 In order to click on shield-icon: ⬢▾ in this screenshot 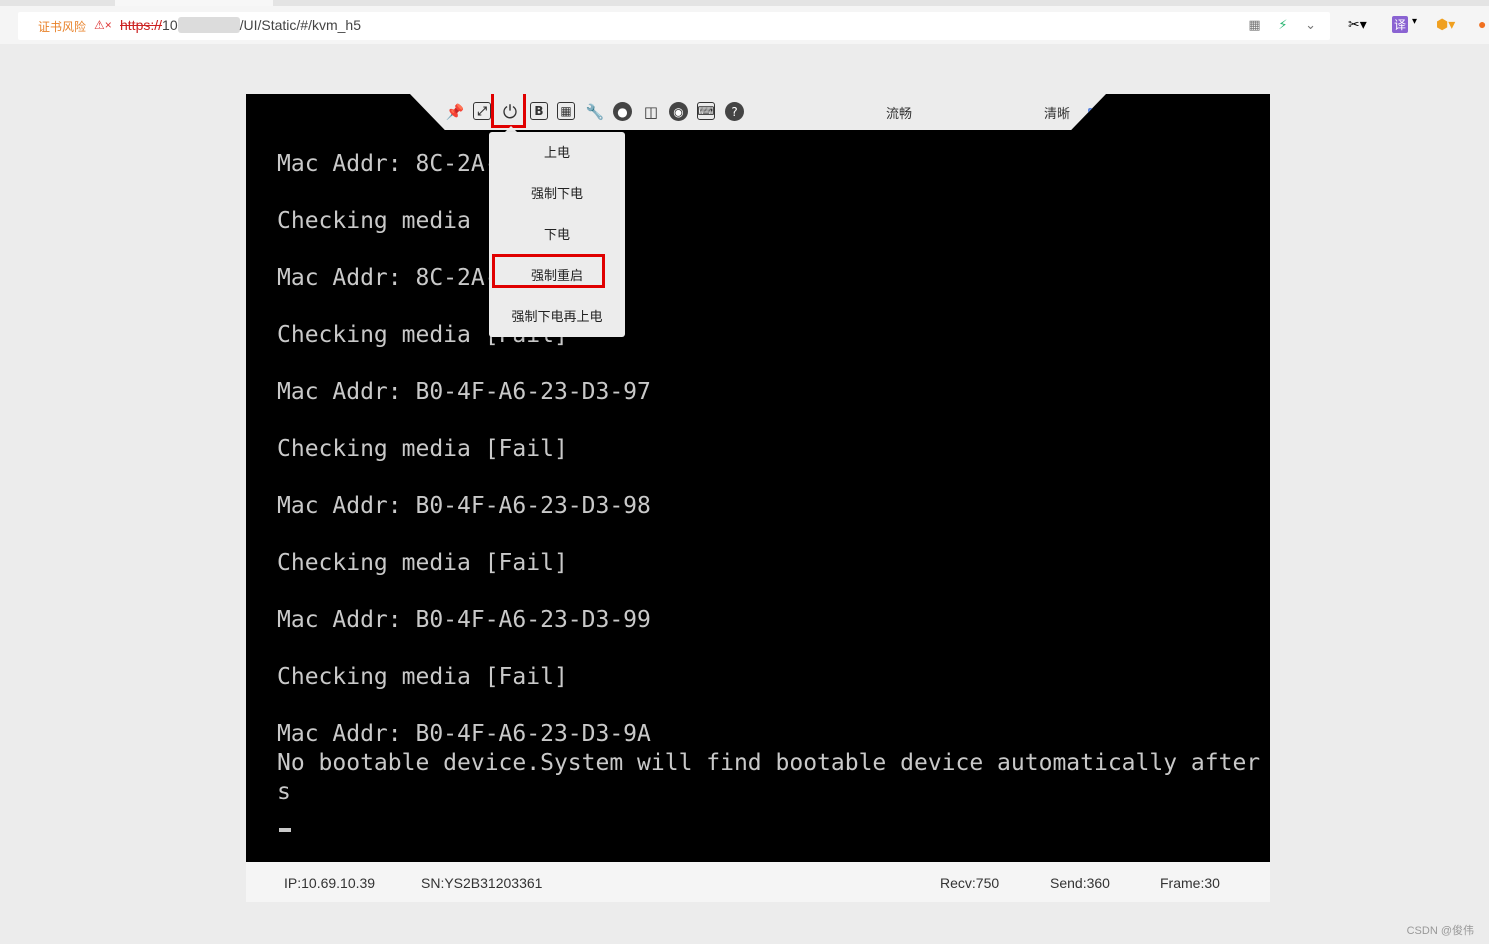, I will do `click(1445, 24)`.